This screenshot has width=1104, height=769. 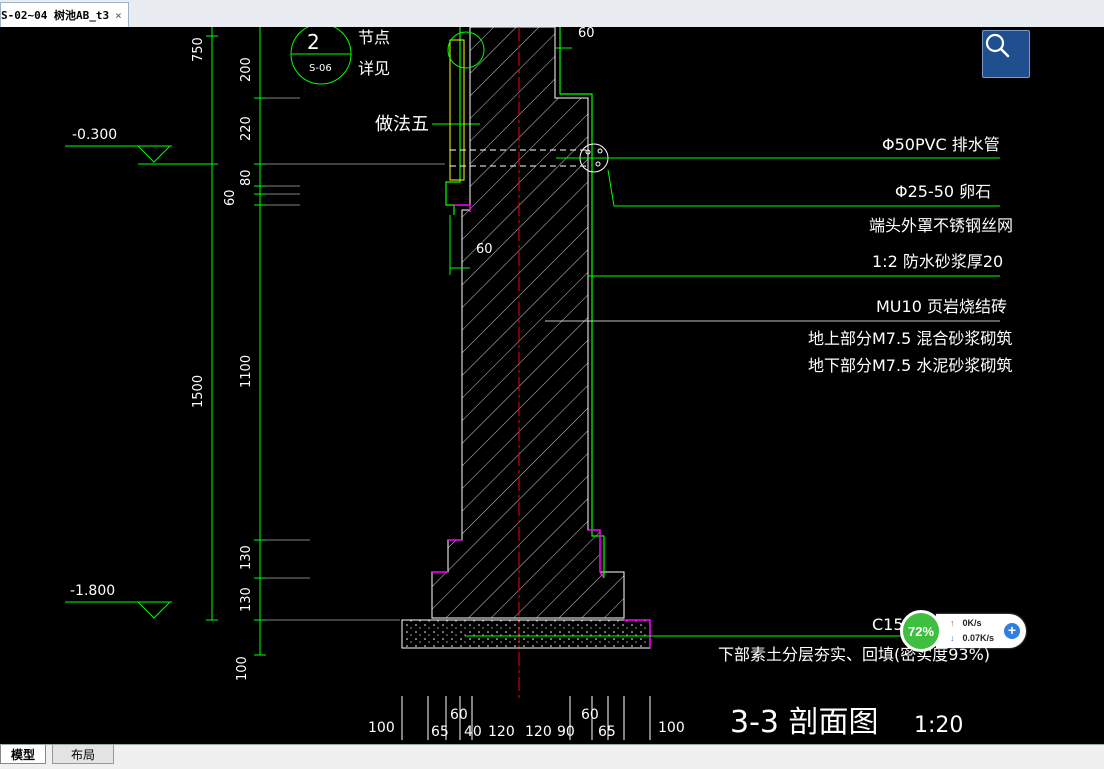 I want to click on dim-130-b: 130, so click(x=246, y=599).